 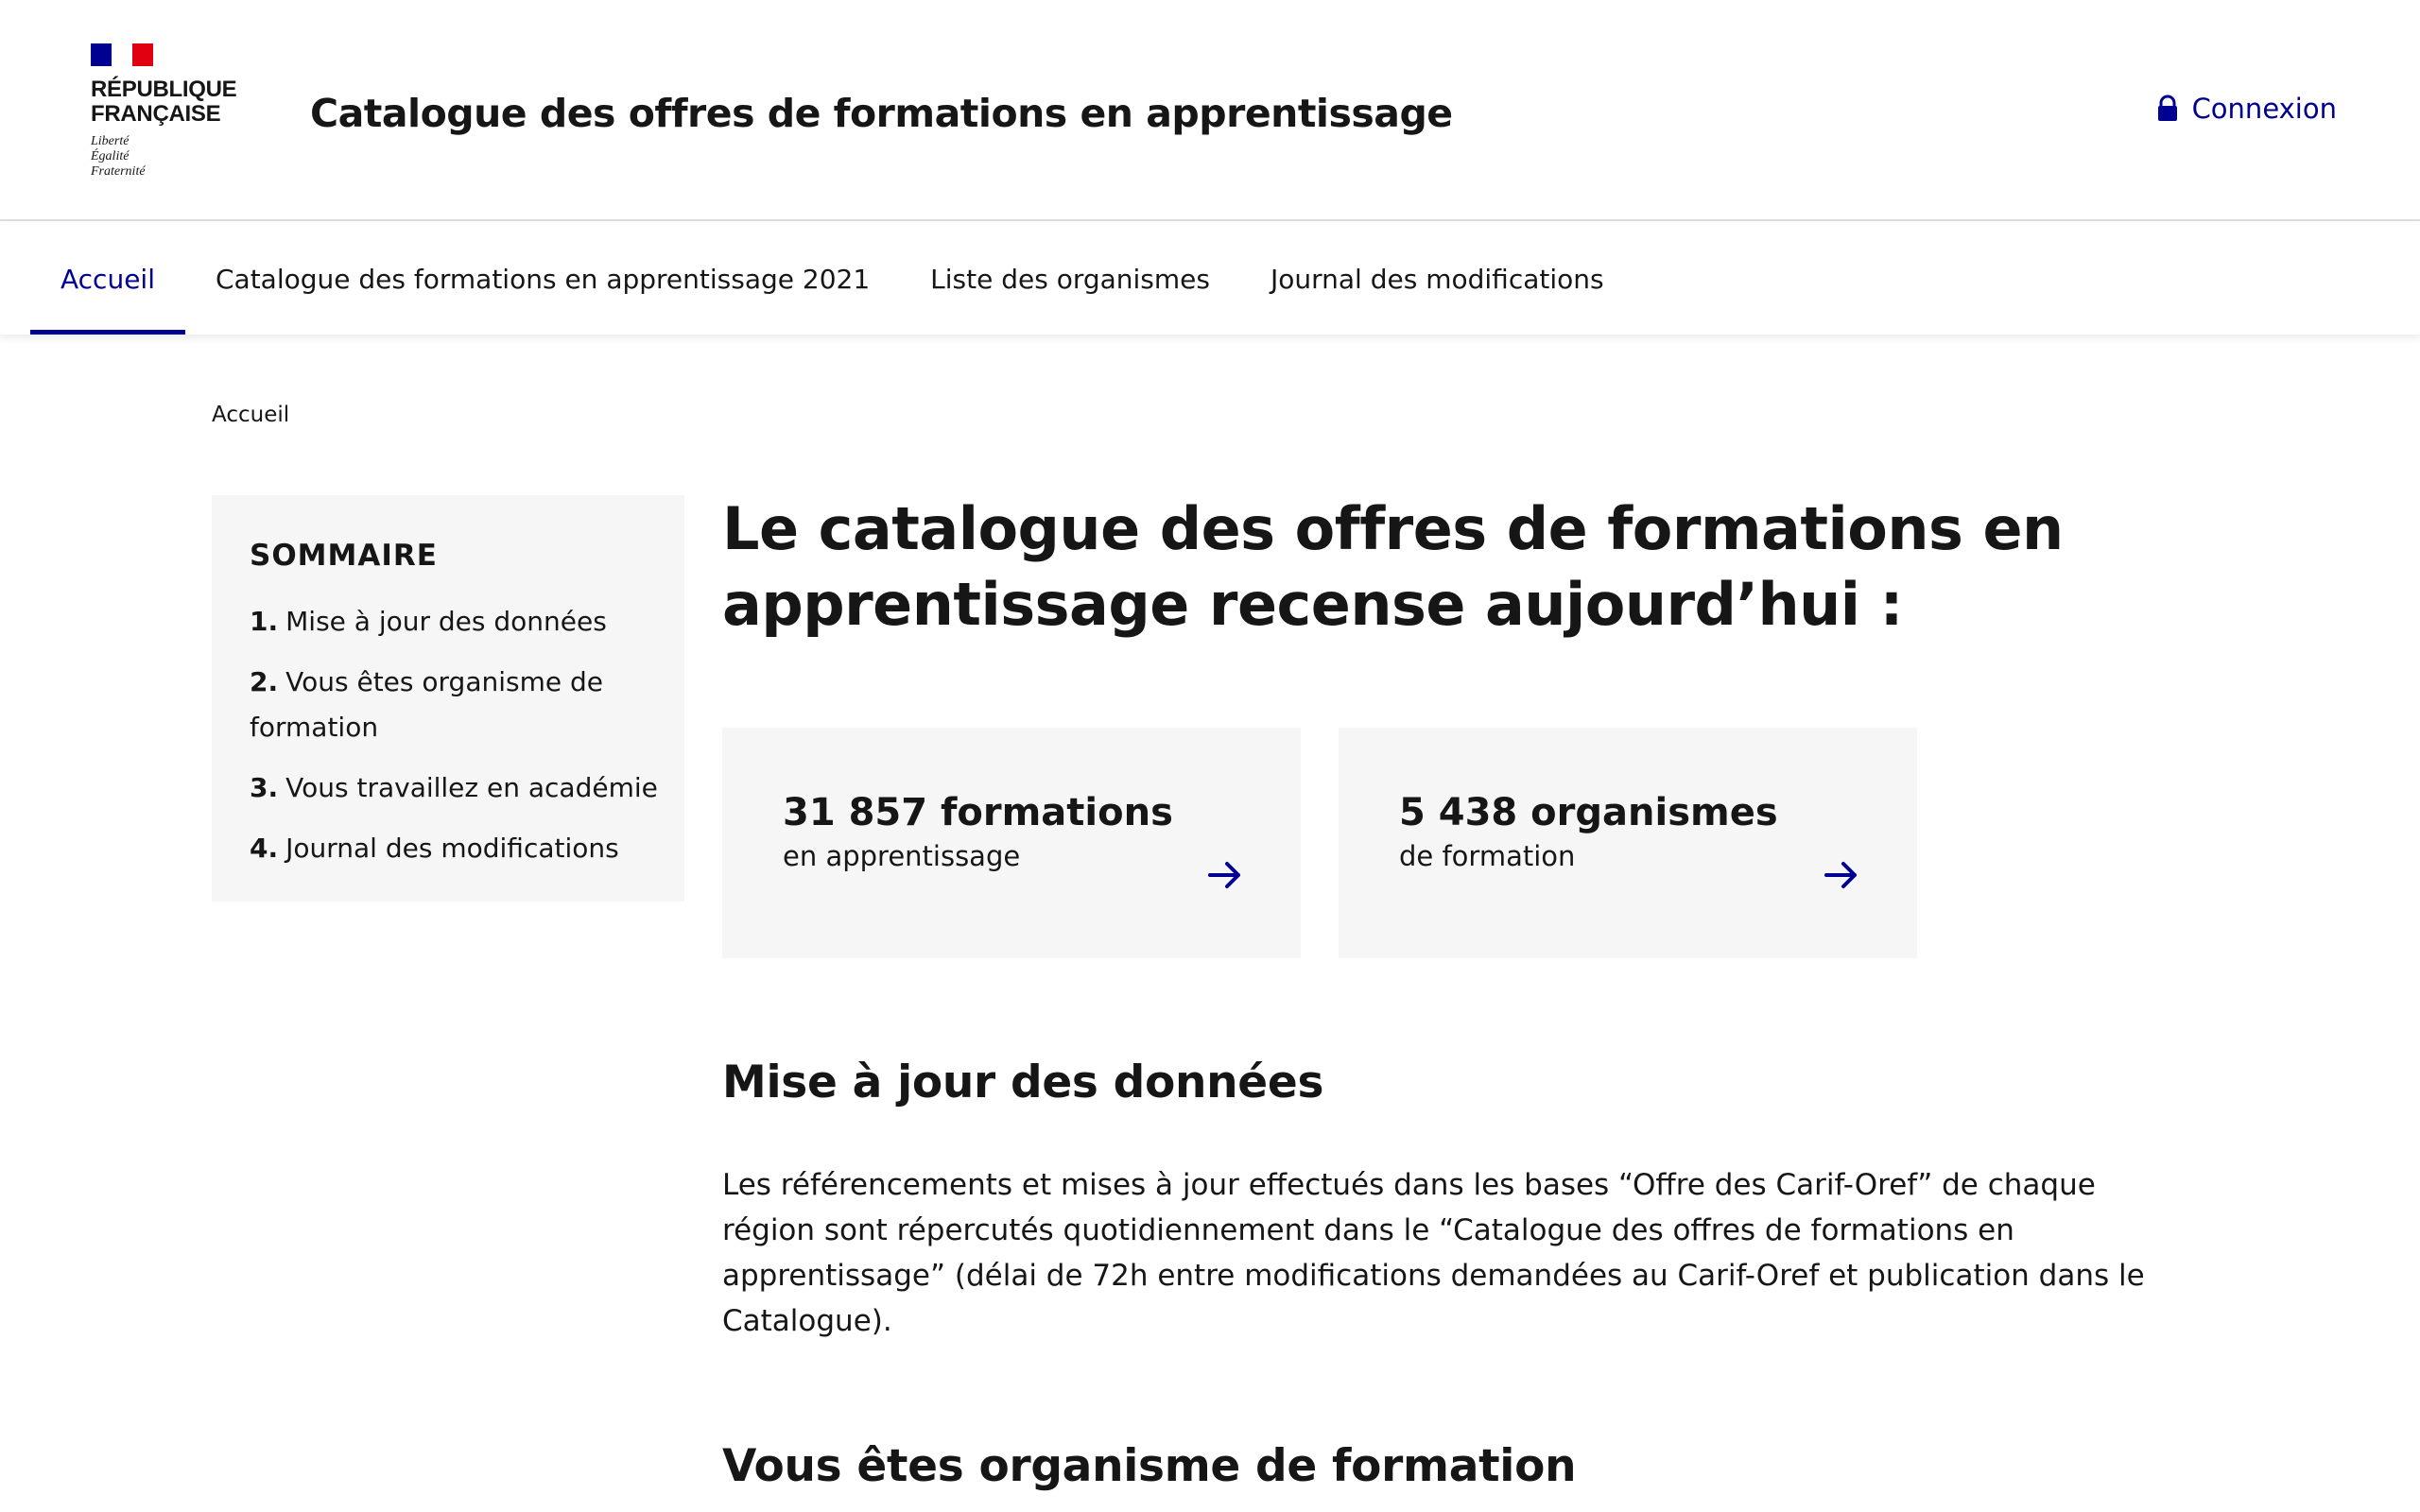 What do you see at coordinates (1023, 1082) in the screenshot?
I see `section-title-mise-a-jour: Mise à jour des données` at bounding box center [1023, 1082].